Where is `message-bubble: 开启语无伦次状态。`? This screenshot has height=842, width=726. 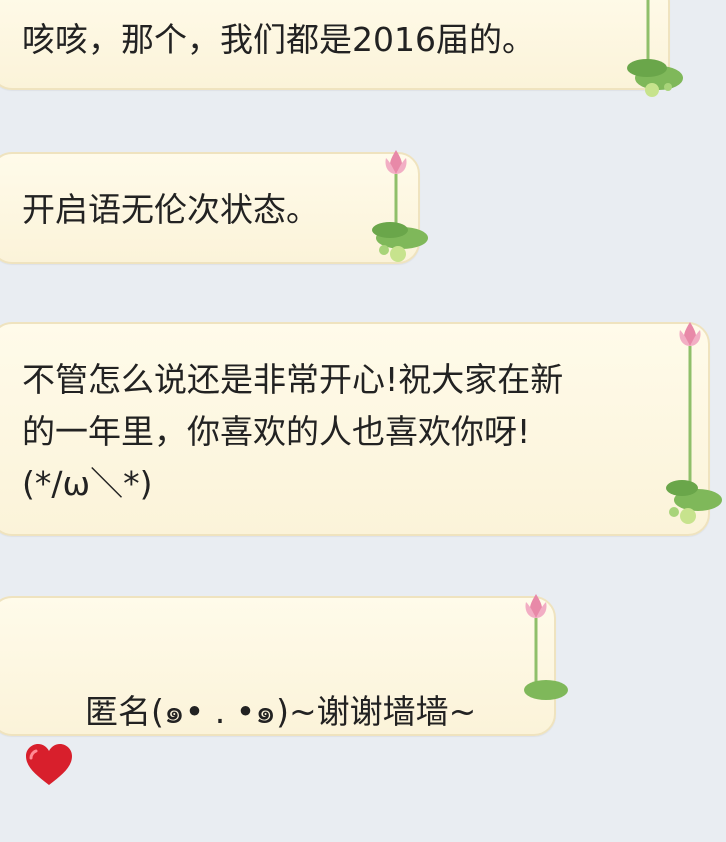
message-bubble: 开启语无伦次状态。 is located at coordinates (210, 208).